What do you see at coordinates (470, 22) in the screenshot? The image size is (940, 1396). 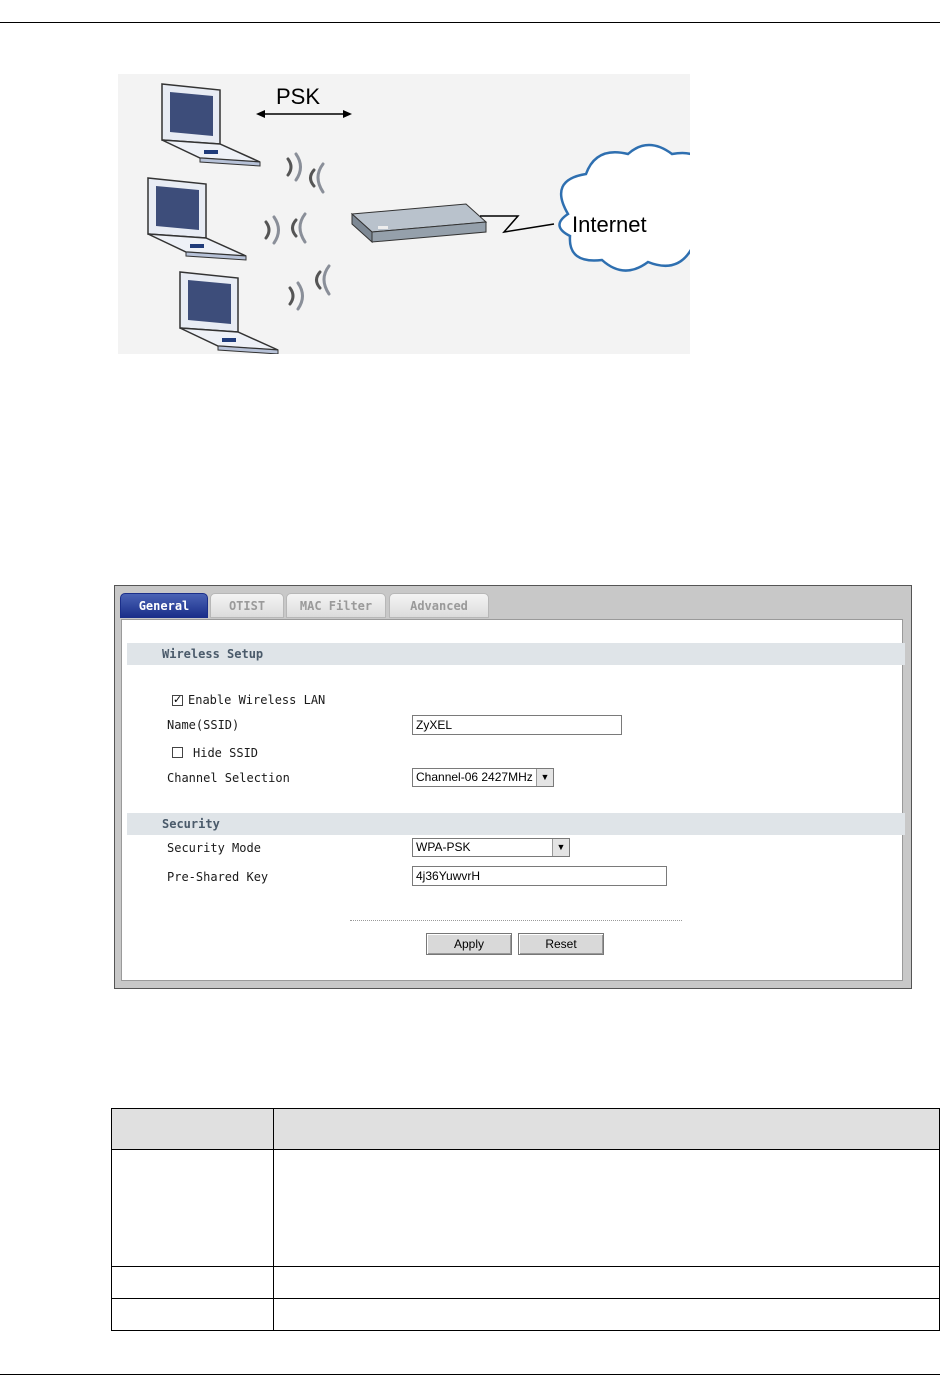 I see `top-rule` at bounding box center [470, 22].